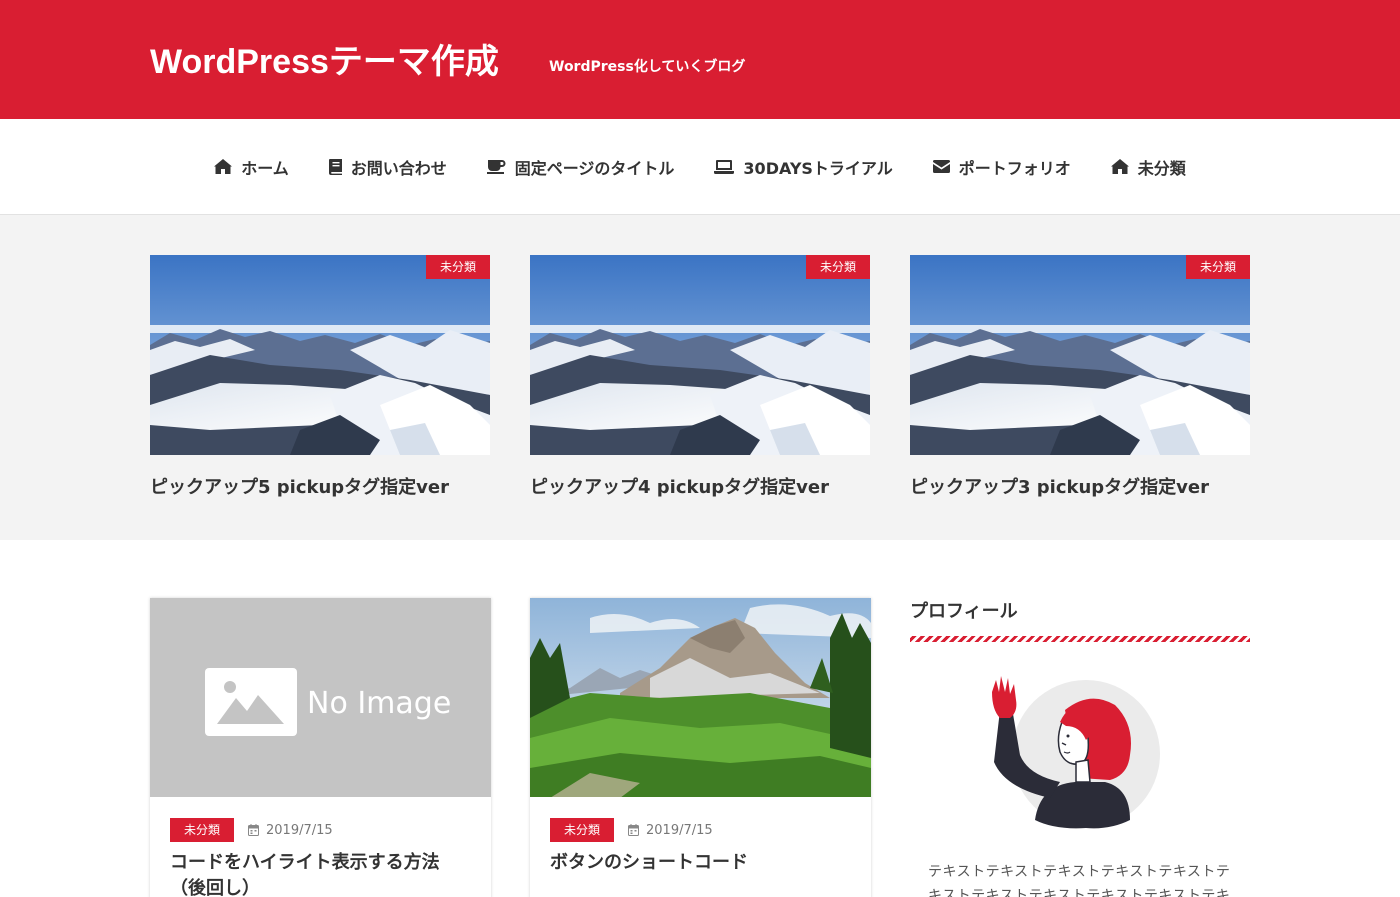 The image size is (1400, 897). Describe the element at coordinates (379, 703) in the screenshot. I see `no-image-label: No Image` at that location.